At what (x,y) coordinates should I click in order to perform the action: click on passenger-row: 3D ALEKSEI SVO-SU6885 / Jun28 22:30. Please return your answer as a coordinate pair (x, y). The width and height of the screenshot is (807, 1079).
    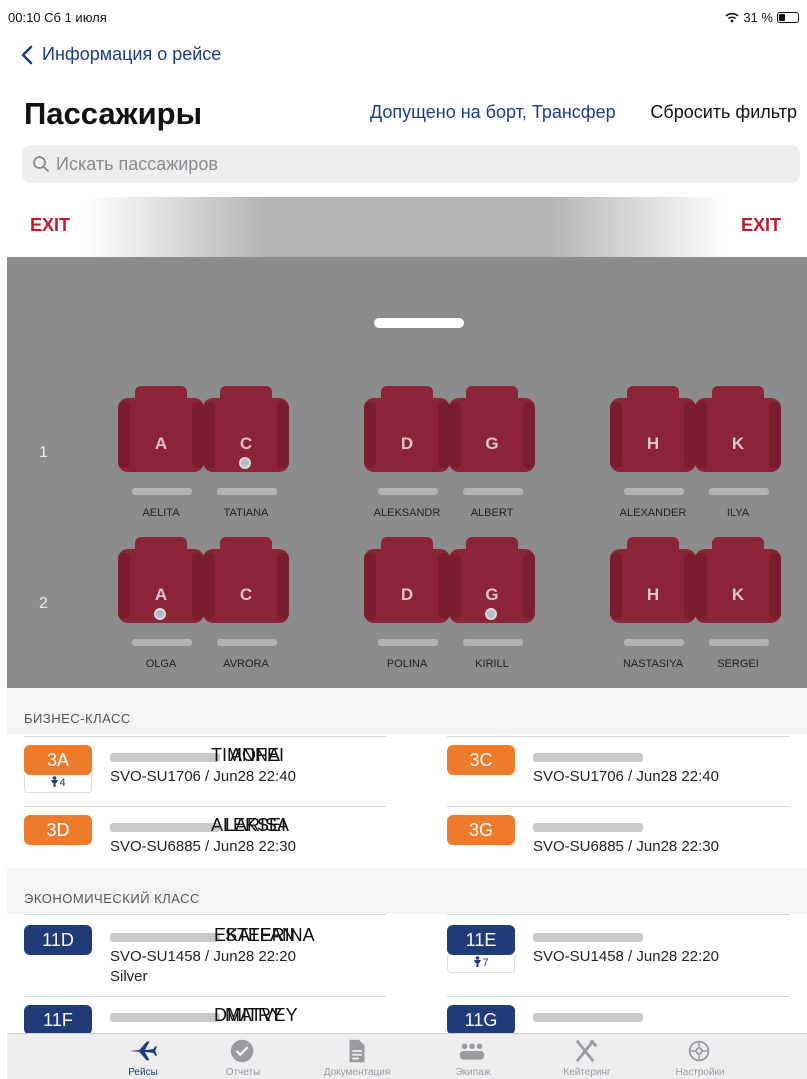
    Looking at the image, I should click on (205, 844).